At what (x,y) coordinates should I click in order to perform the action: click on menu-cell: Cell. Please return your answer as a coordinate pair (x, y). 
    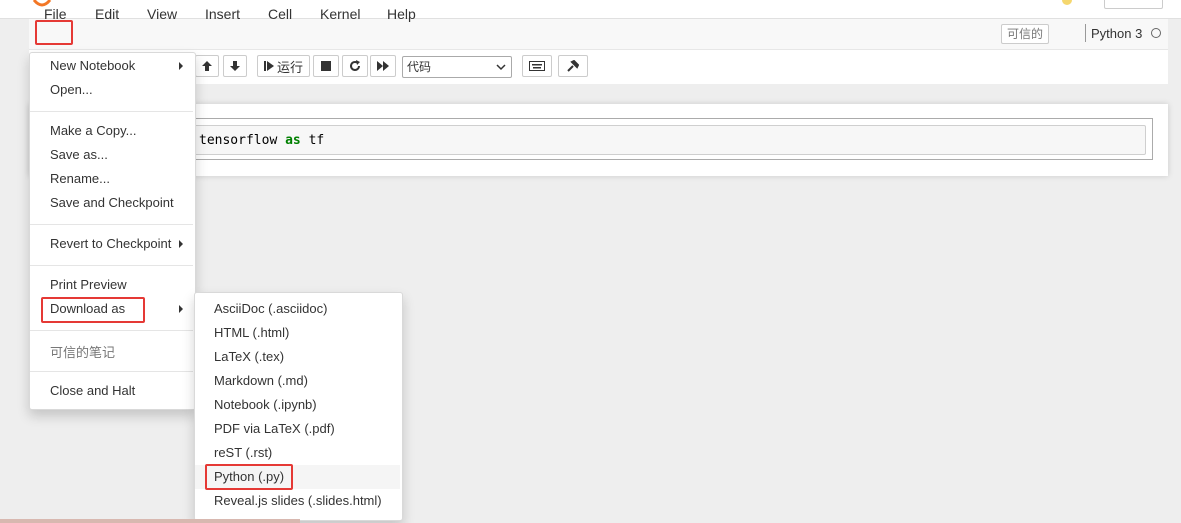
    Looking at the image, I should click on (280, 14).